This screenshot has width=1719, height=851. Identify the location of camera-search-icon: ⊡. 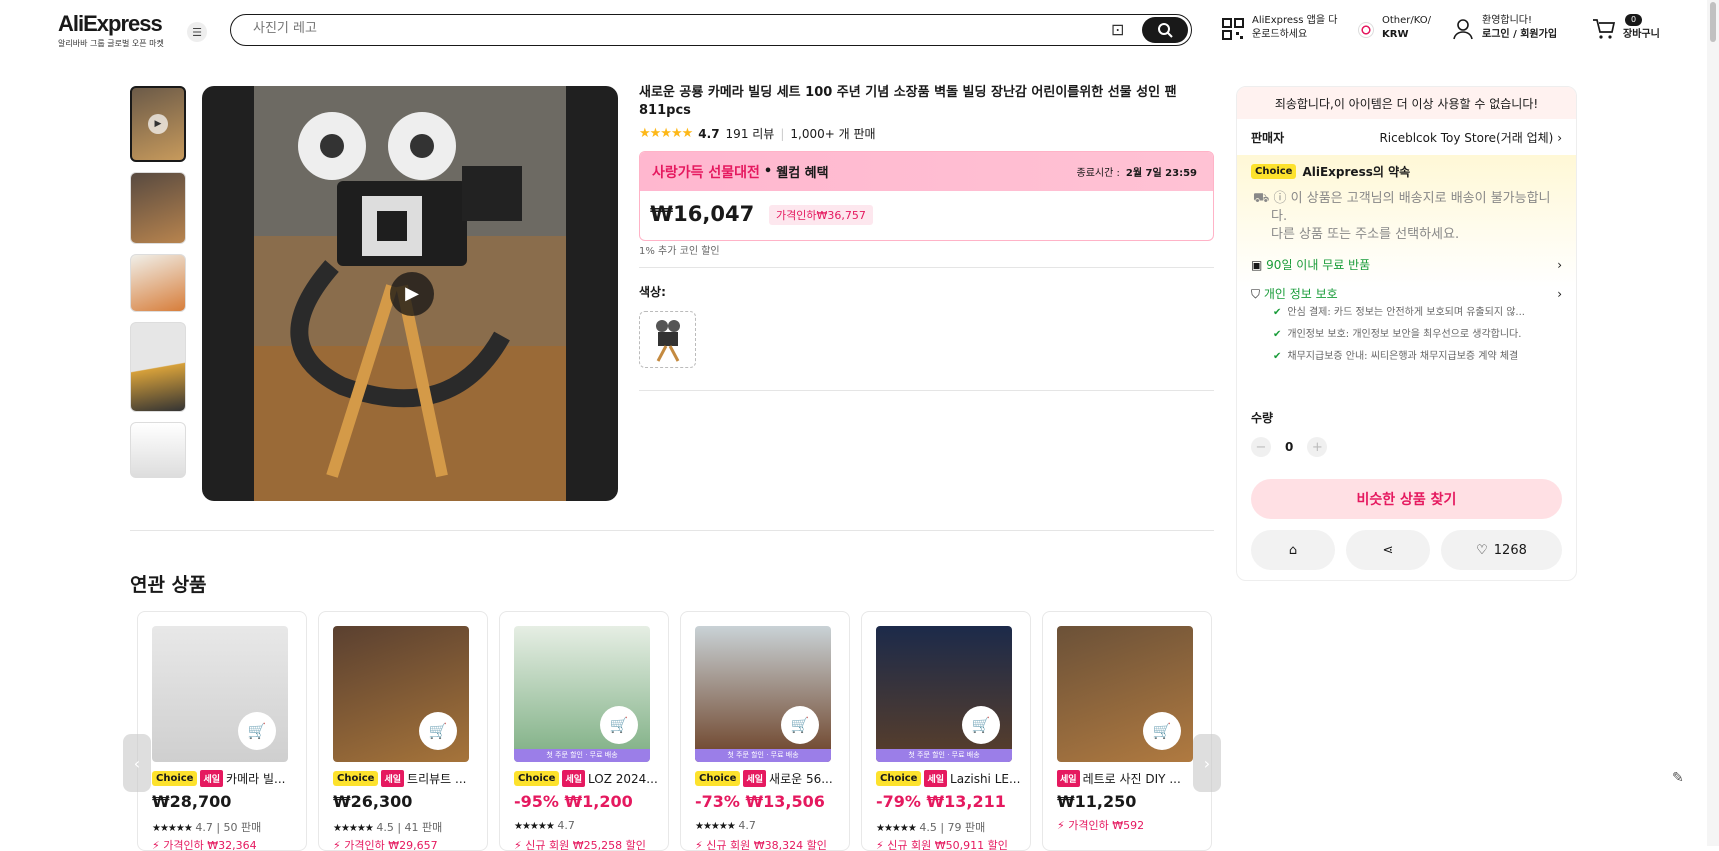
(1117, 29).